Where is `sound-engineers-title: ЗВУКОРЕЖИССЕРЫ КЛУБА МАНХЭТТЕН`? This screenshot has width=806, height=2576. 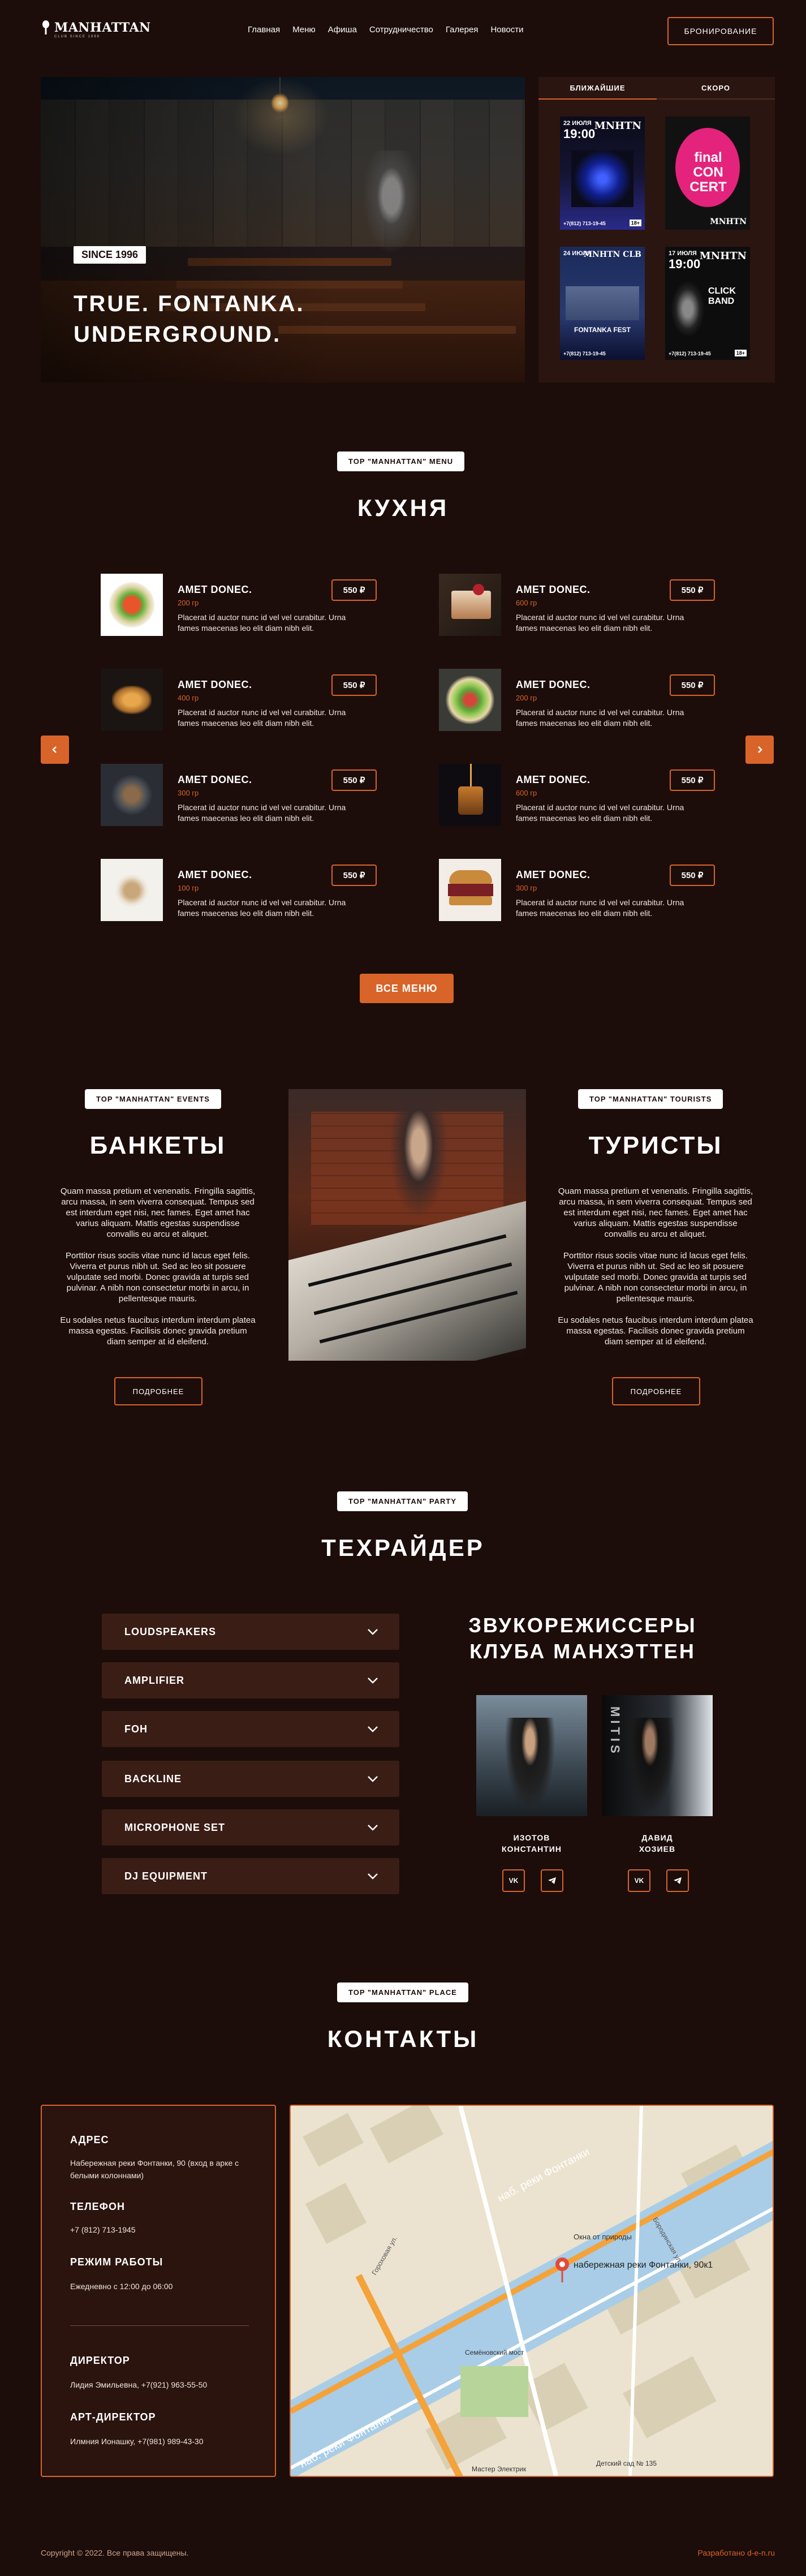 sound-engineers-title: ЗВУКОРЕЖИССЕРЫ КЛУБА МАНХЭТТЕН is located at coordinates (582, 1639).